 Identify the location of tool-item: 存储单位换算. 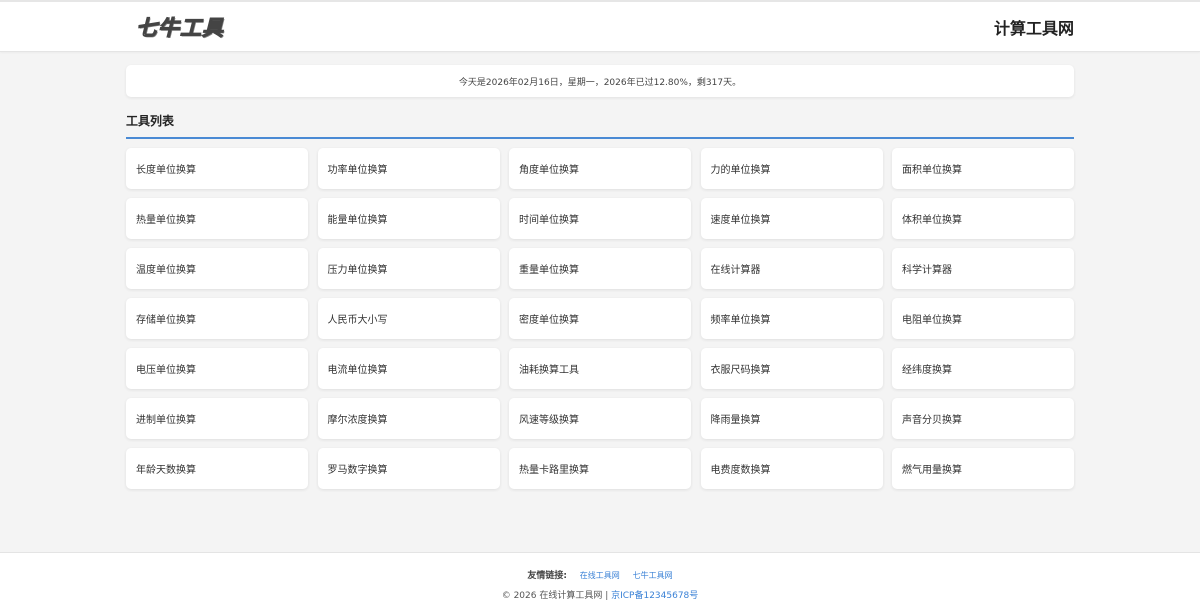
(217, 318).